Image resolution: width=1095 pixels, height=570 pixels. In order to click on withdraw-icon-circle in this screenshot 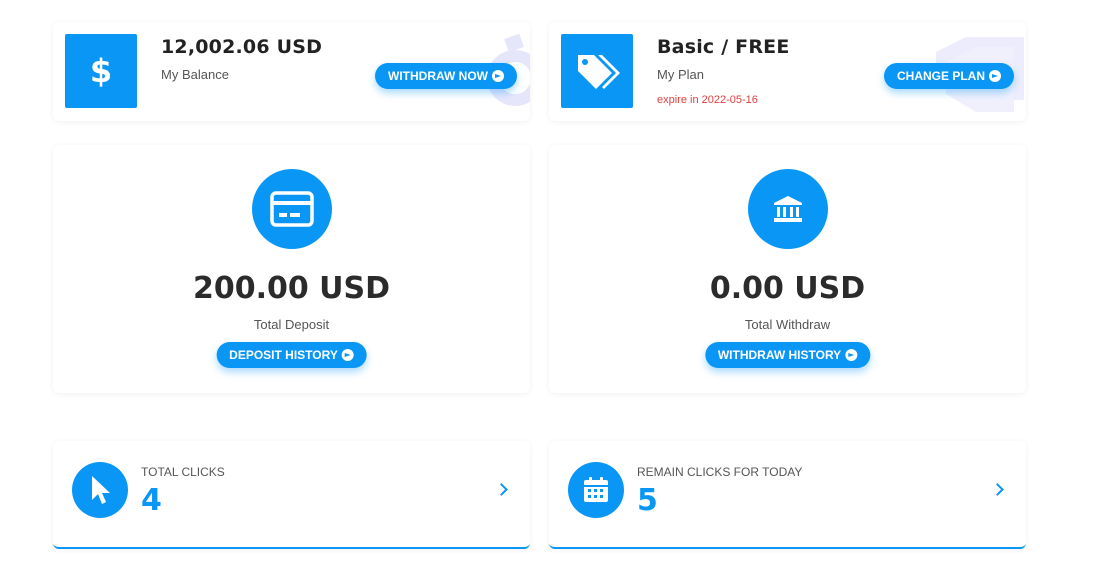, I will do `click(787, 209)`.